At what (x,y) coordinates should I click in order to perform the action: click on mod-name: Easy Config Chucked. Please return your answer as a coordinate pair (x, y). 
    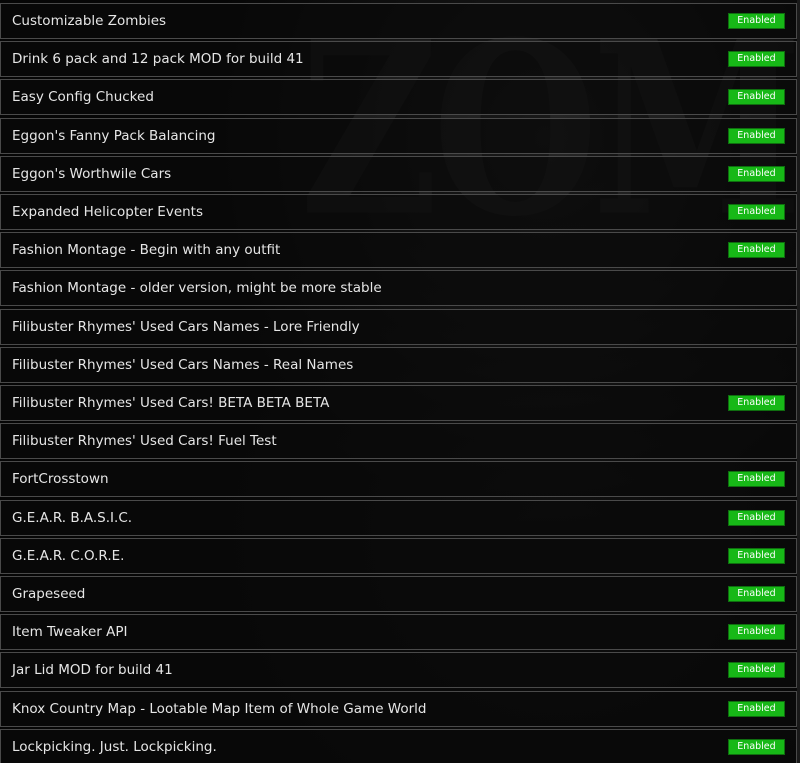
    Looking at the image, I should click on (83, 97).